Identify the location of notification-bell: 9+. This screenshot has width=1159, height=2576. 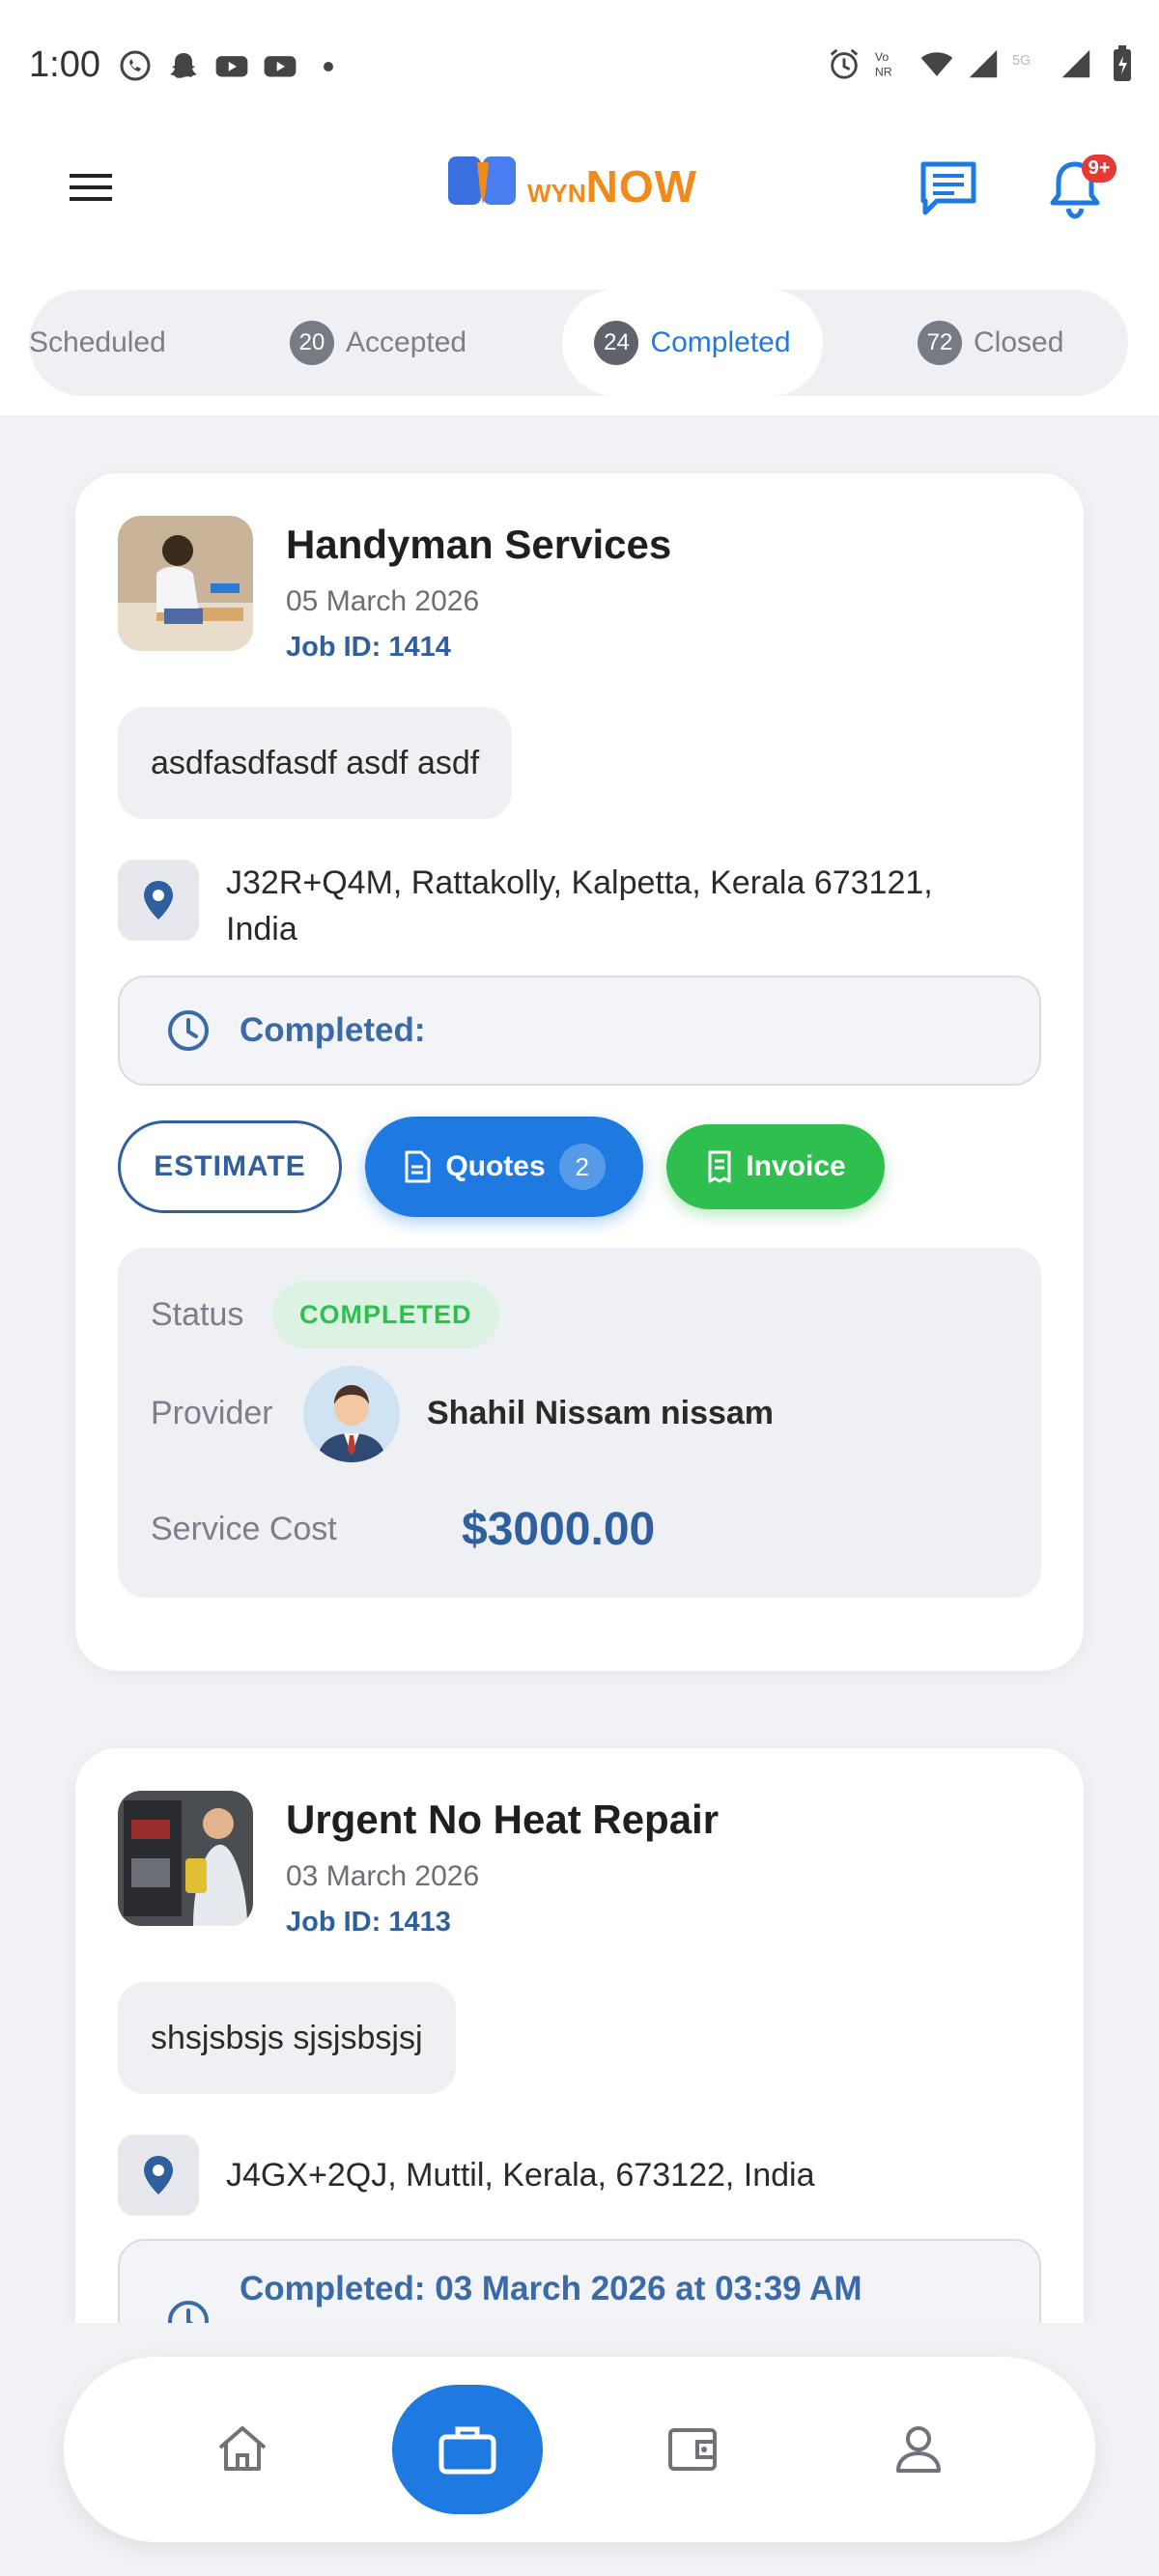
(1081, 188).